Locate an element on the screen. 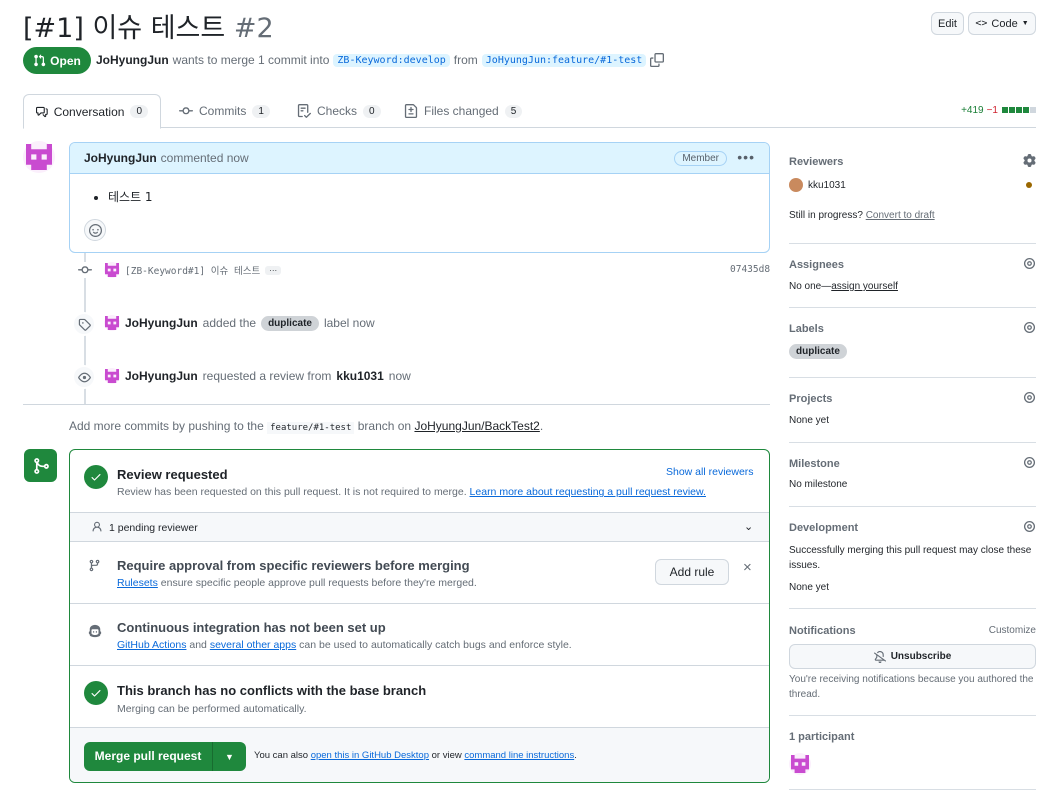  timeline-labeled: JoHyungJun added the duplicate label now is located at coordinates (239, 323).